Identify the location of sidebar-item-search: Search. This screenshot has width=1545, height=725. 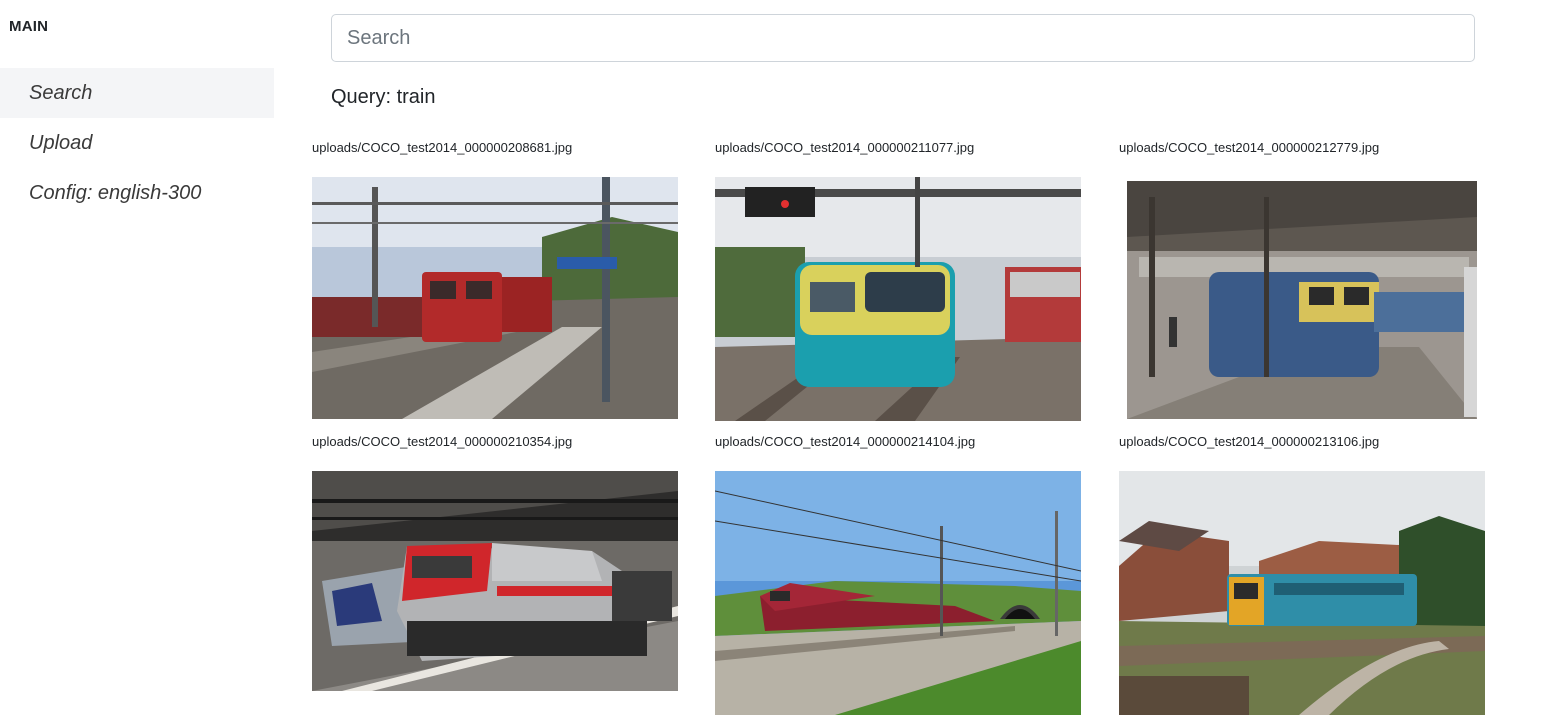
(137, 93).